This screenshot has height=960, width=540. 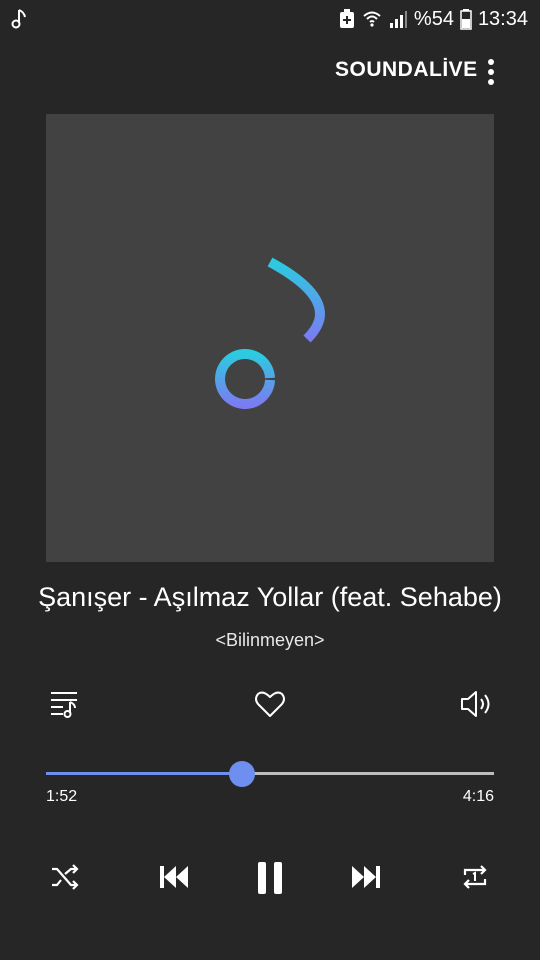 I want to click on playlist-icon, so click(x=64, y=705).